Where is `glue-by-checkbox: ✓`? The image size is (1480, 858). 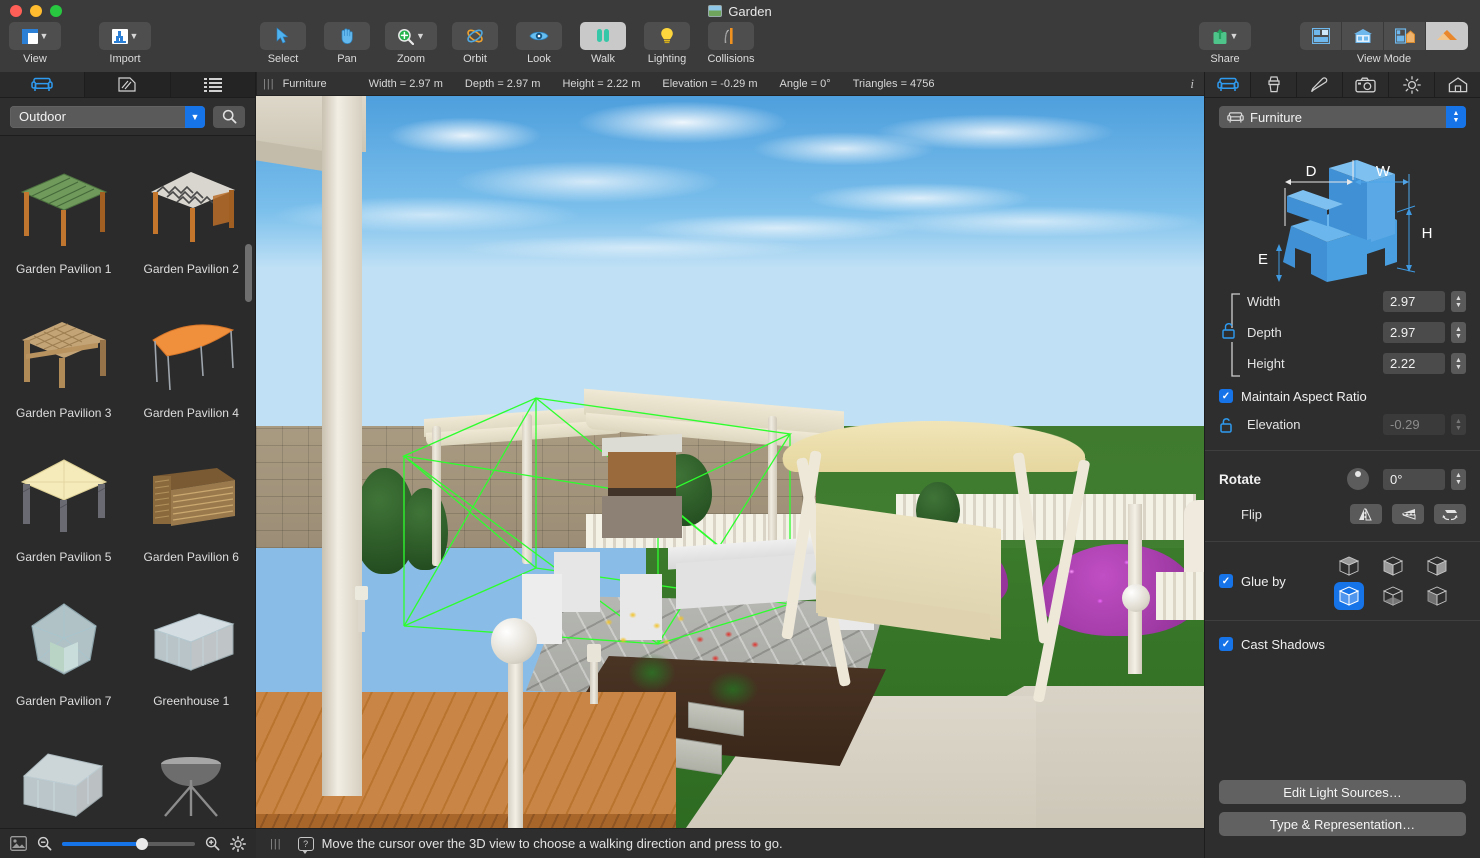 glue-by-checkbox: ✓ is located at coordinates (1226, 581).